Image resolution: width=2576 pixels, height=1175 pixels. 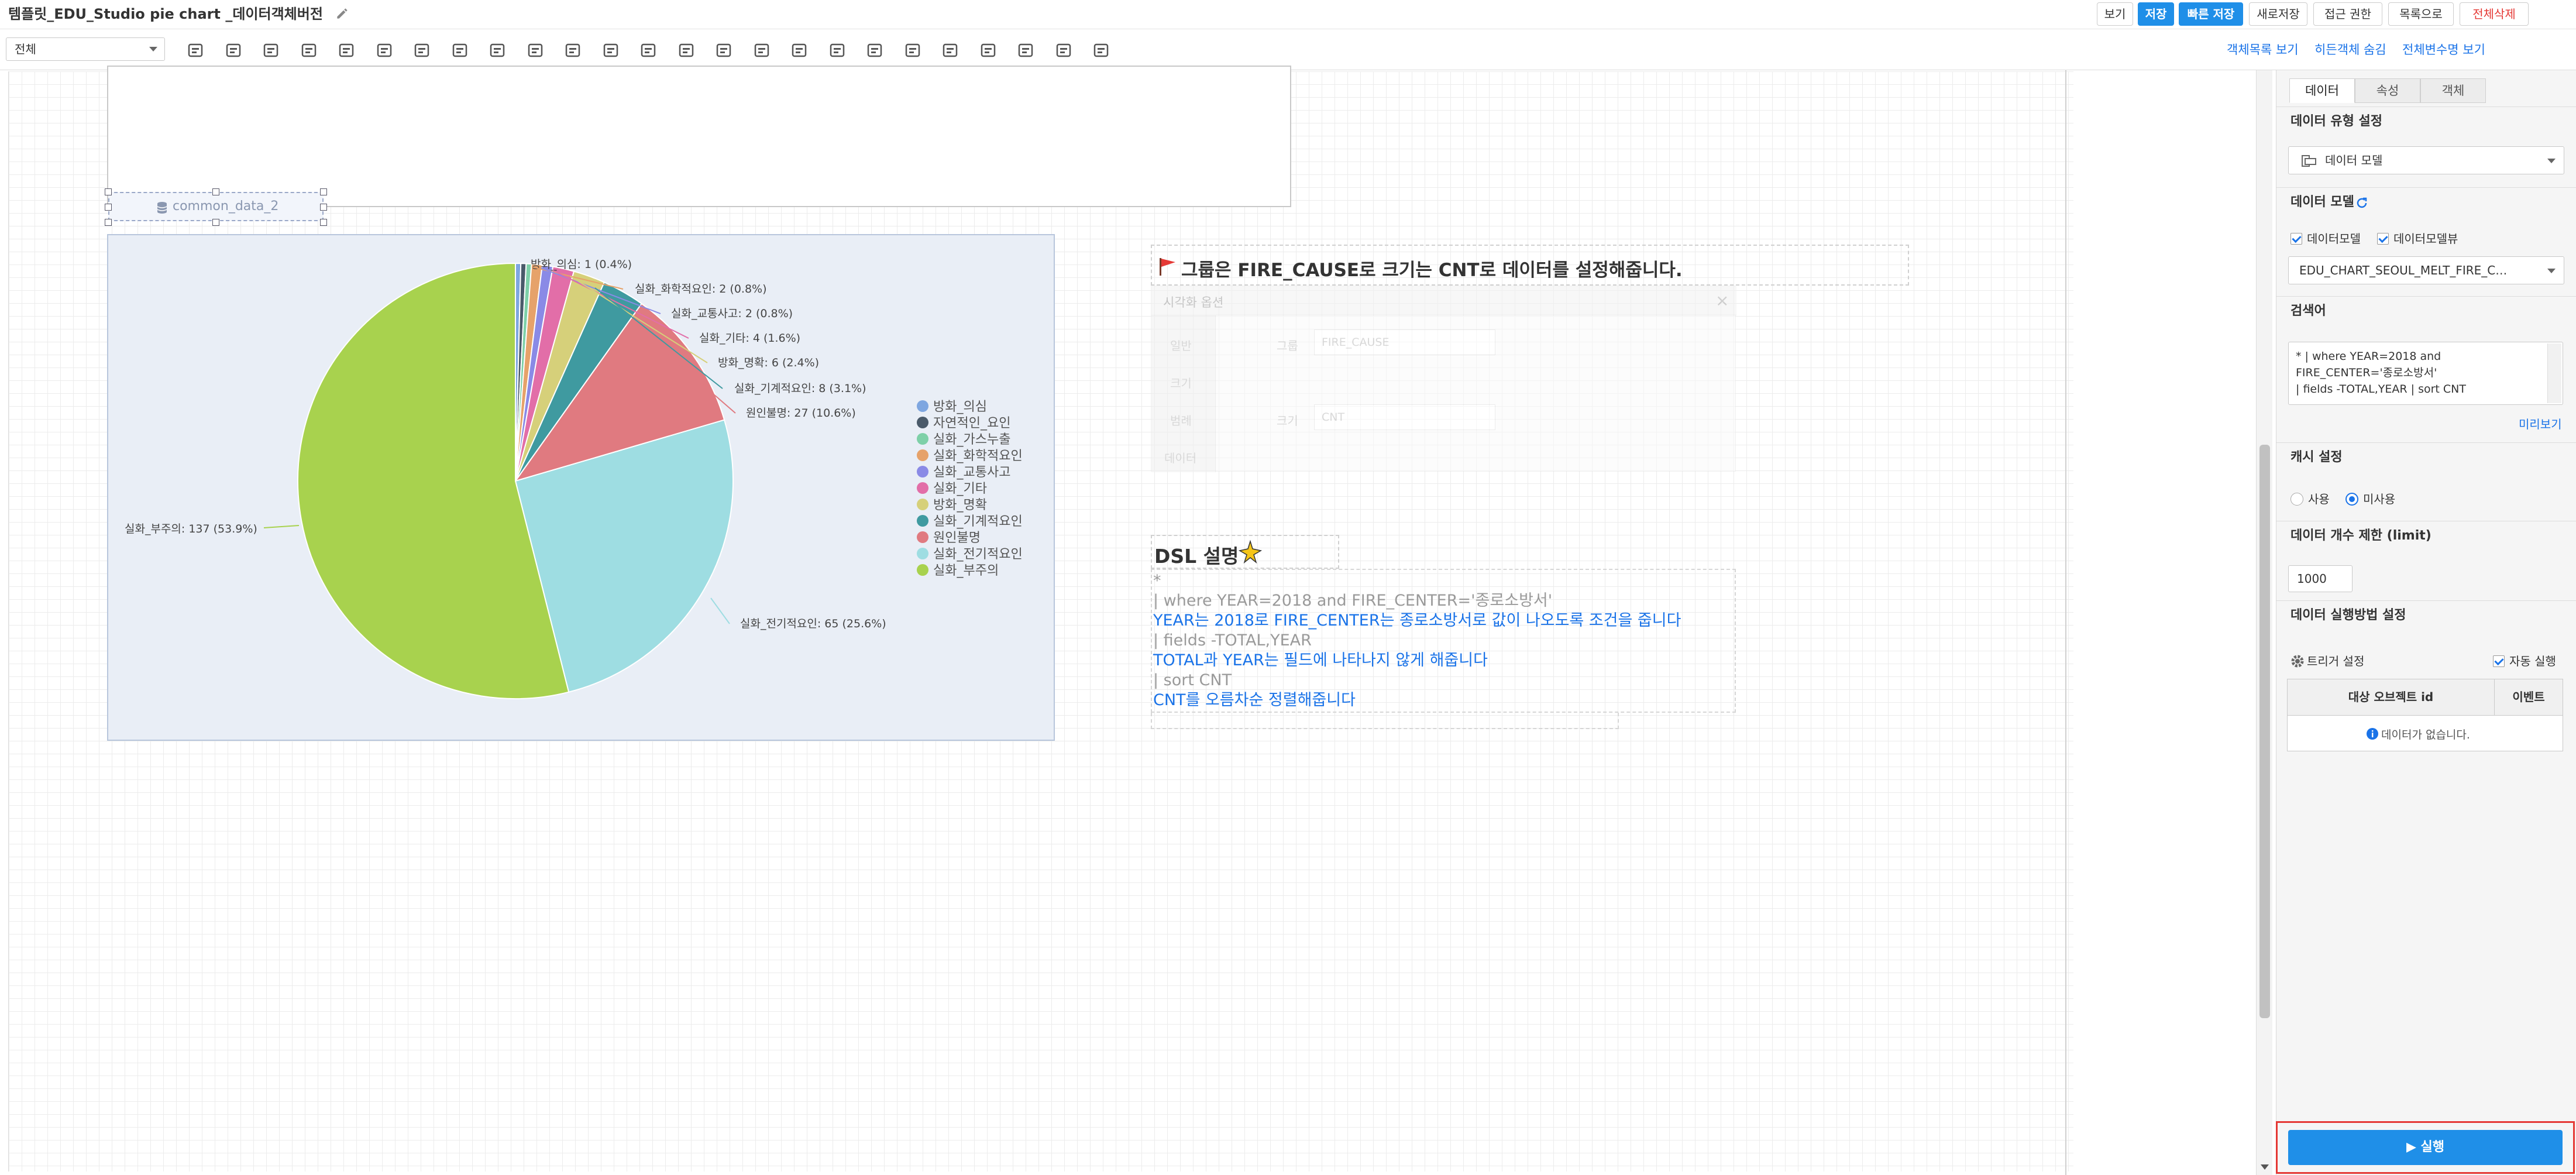 What do you see at coordinates (421, 50) in the screenshot?
I see `circle-icon` at bounding box center [421, 50].